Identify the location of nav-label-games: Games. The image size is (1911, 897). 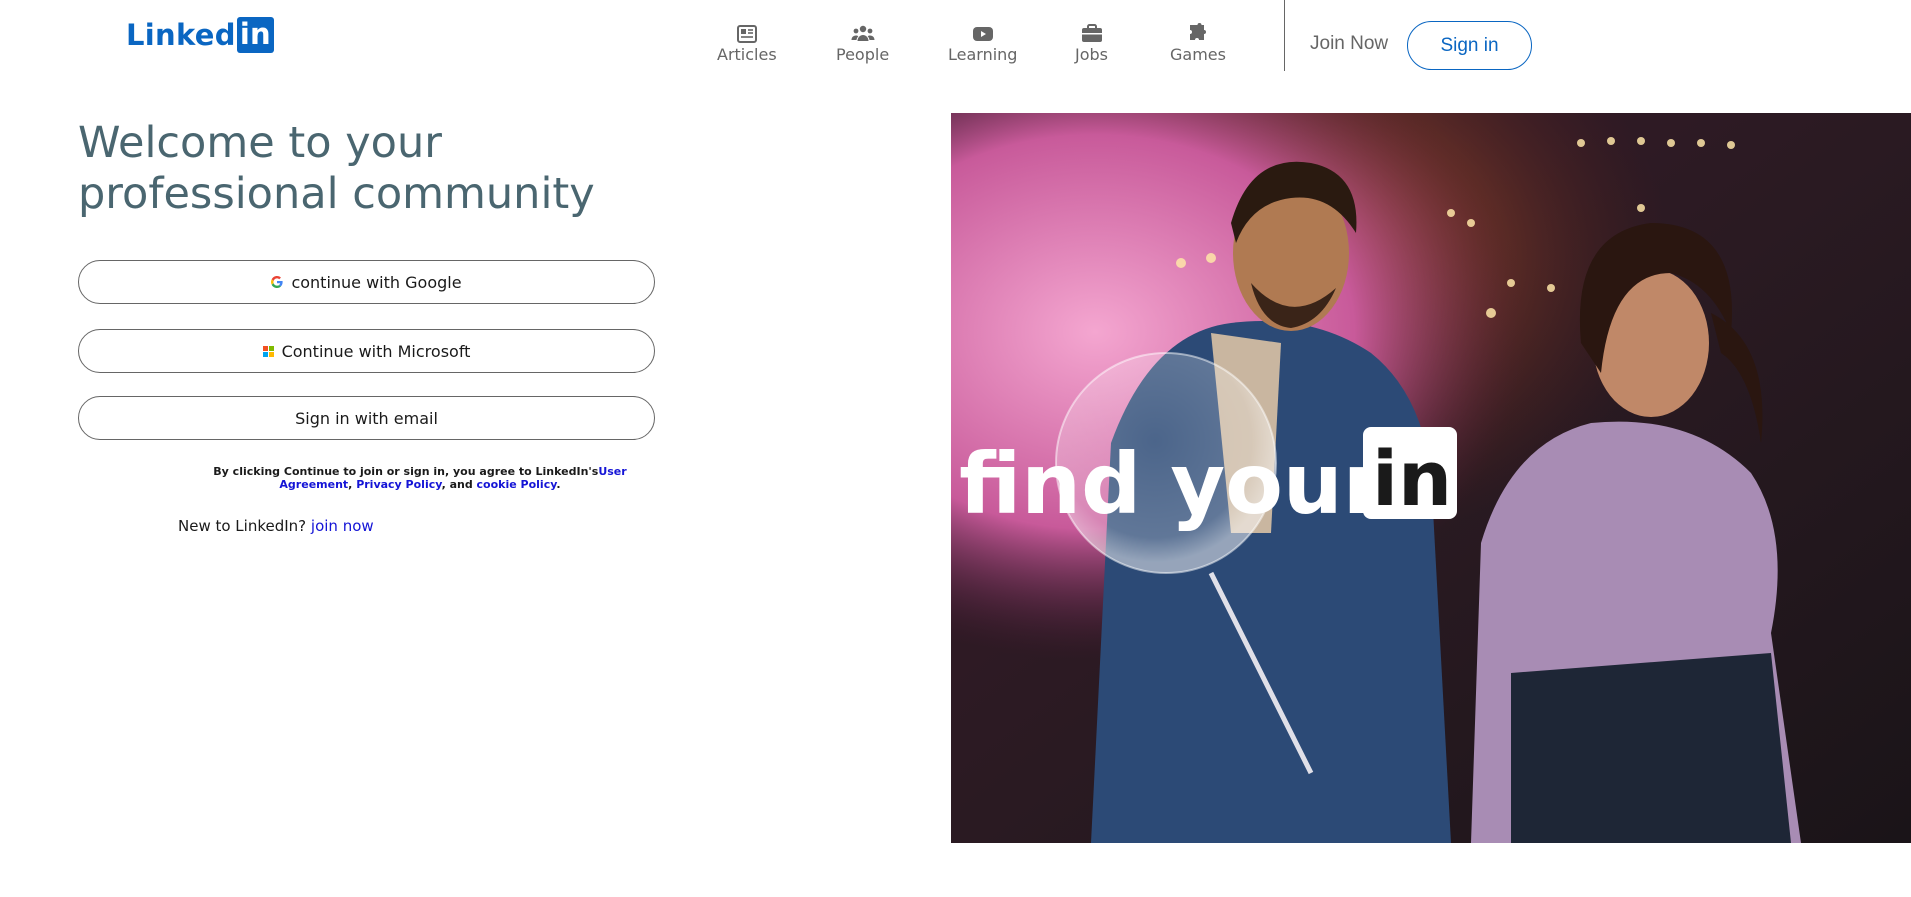
(1198, 54).